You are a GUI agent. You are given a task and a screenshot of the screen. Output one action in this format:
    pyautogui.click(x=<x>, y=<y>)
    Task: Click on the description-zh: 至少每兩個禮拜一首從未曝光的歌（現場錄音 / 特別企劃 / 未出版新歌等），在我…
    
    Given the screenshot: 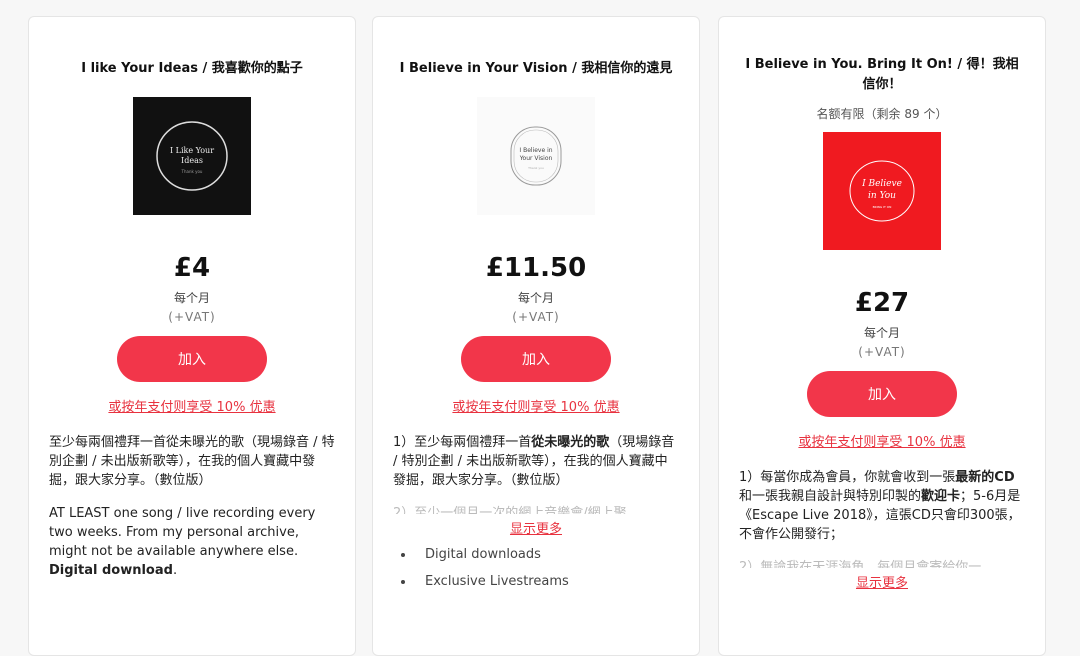 What is the action you would take?
    pyautogui.click(x=192, y=461)
    